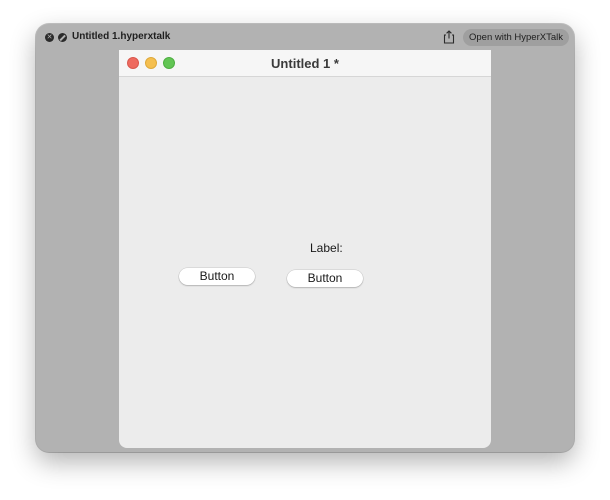  I want to click on button-1: Button, so click(217, 276).